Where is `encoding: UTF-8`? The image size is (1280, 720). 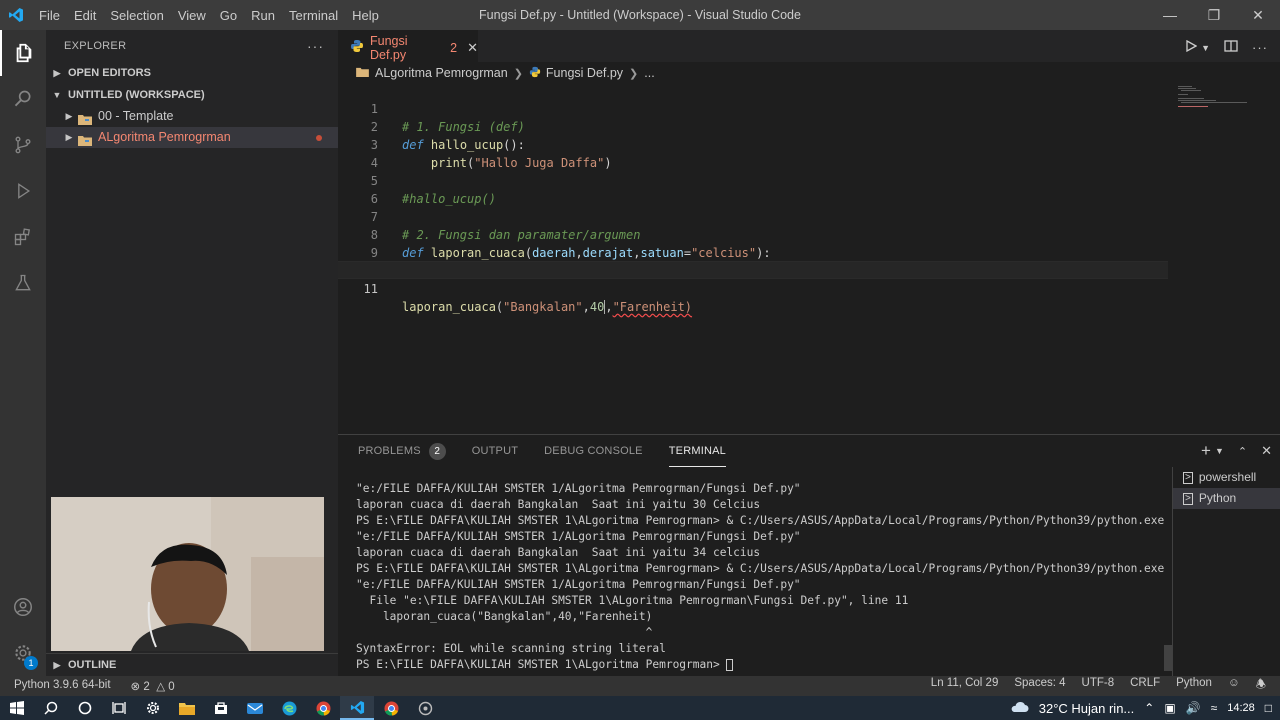
encoding: UTF-8 is located at coordinates (1098, 686).